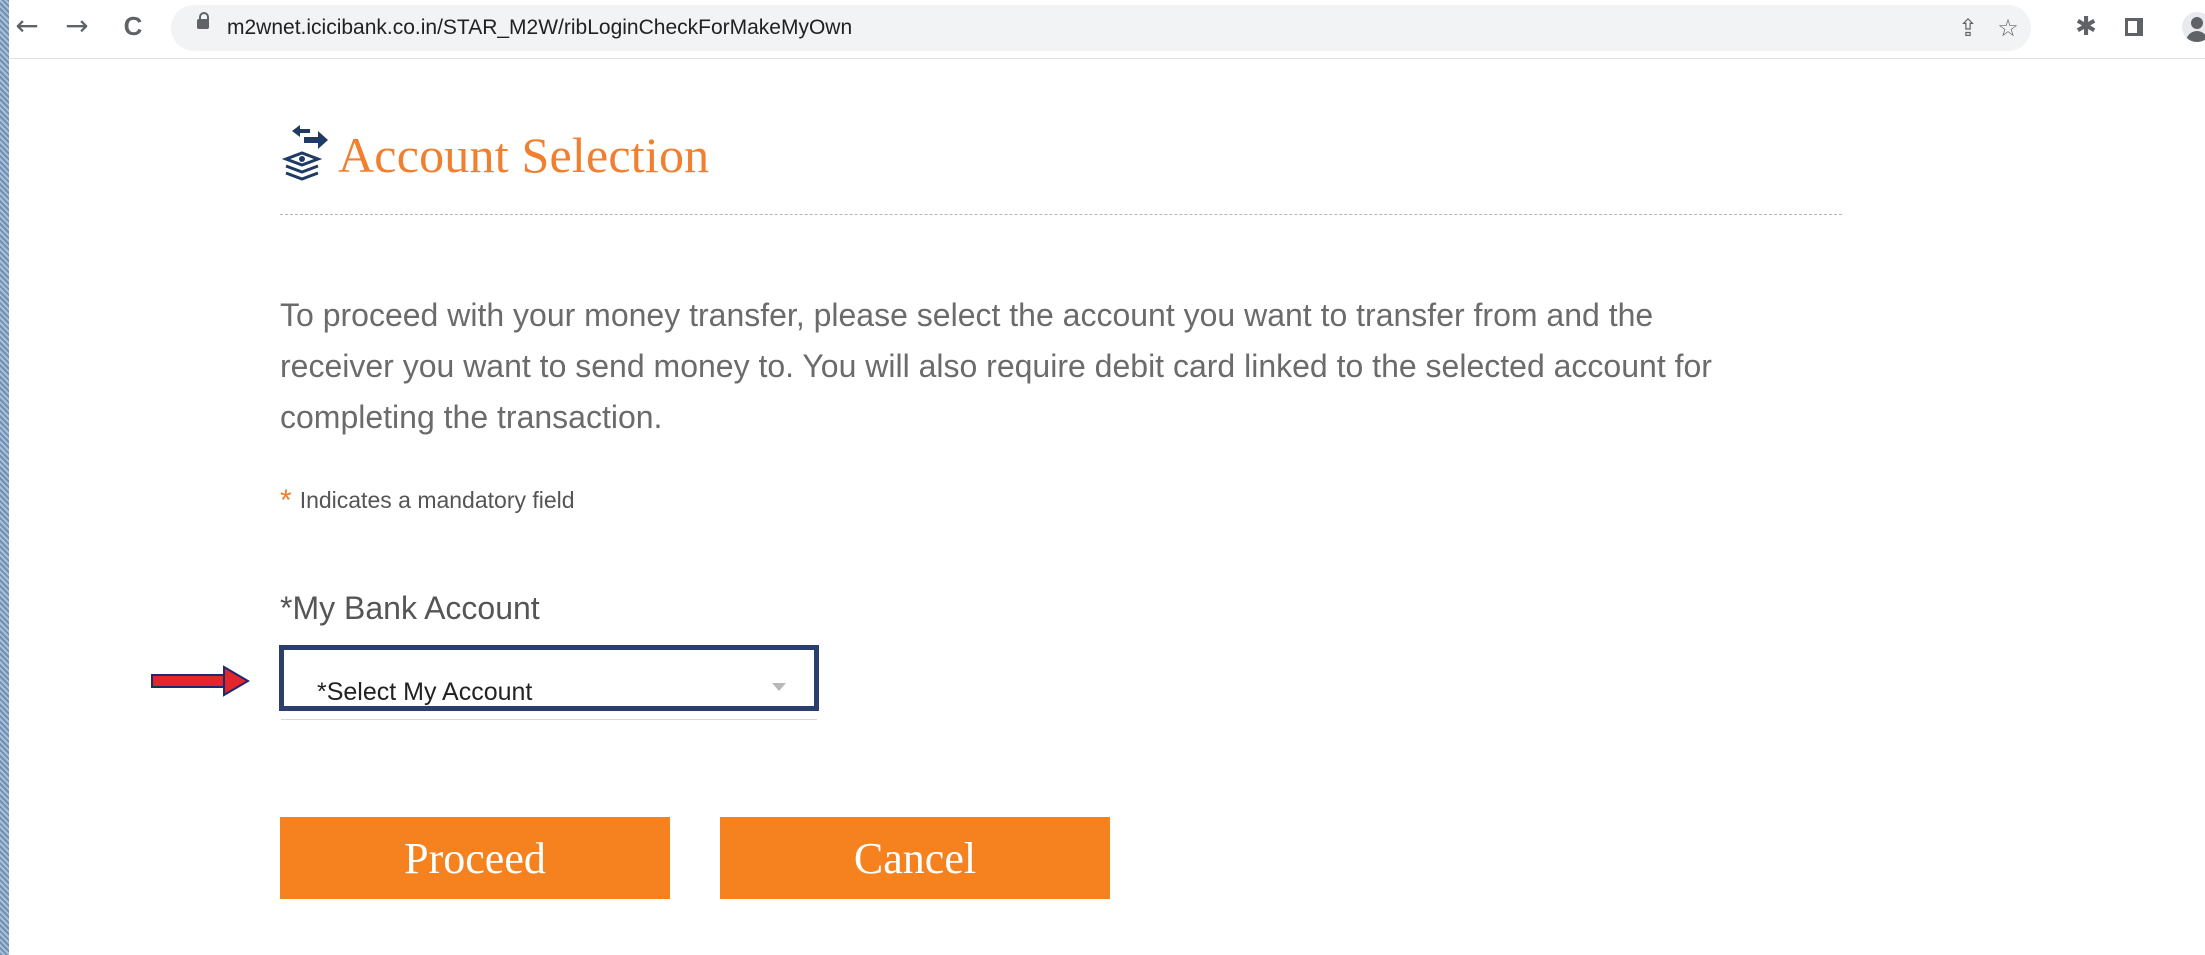  I want to click on extensions-puzzle-icon: ✱, so click(2086, 27).